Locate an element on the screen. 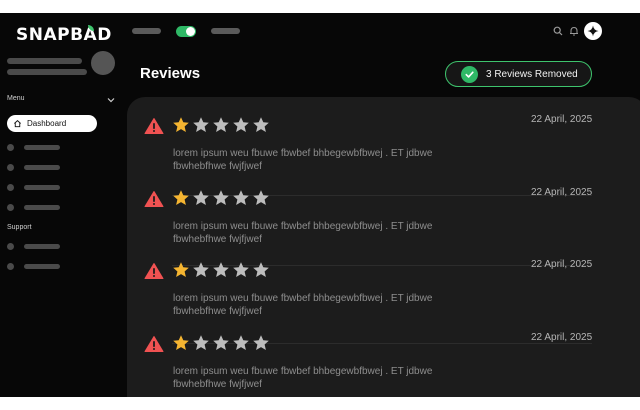 The height and width of the screenshot is (410, 640). theme-toggle is located at coordinates (186, 31).